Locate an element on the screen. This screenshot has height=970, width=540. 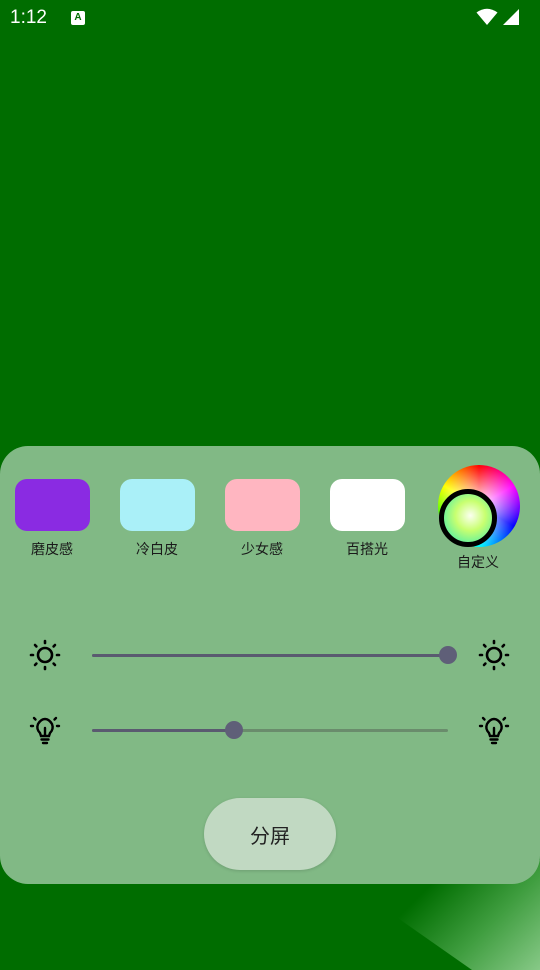
split-screen-button: 分屏 is located at coordinates (270, 834).